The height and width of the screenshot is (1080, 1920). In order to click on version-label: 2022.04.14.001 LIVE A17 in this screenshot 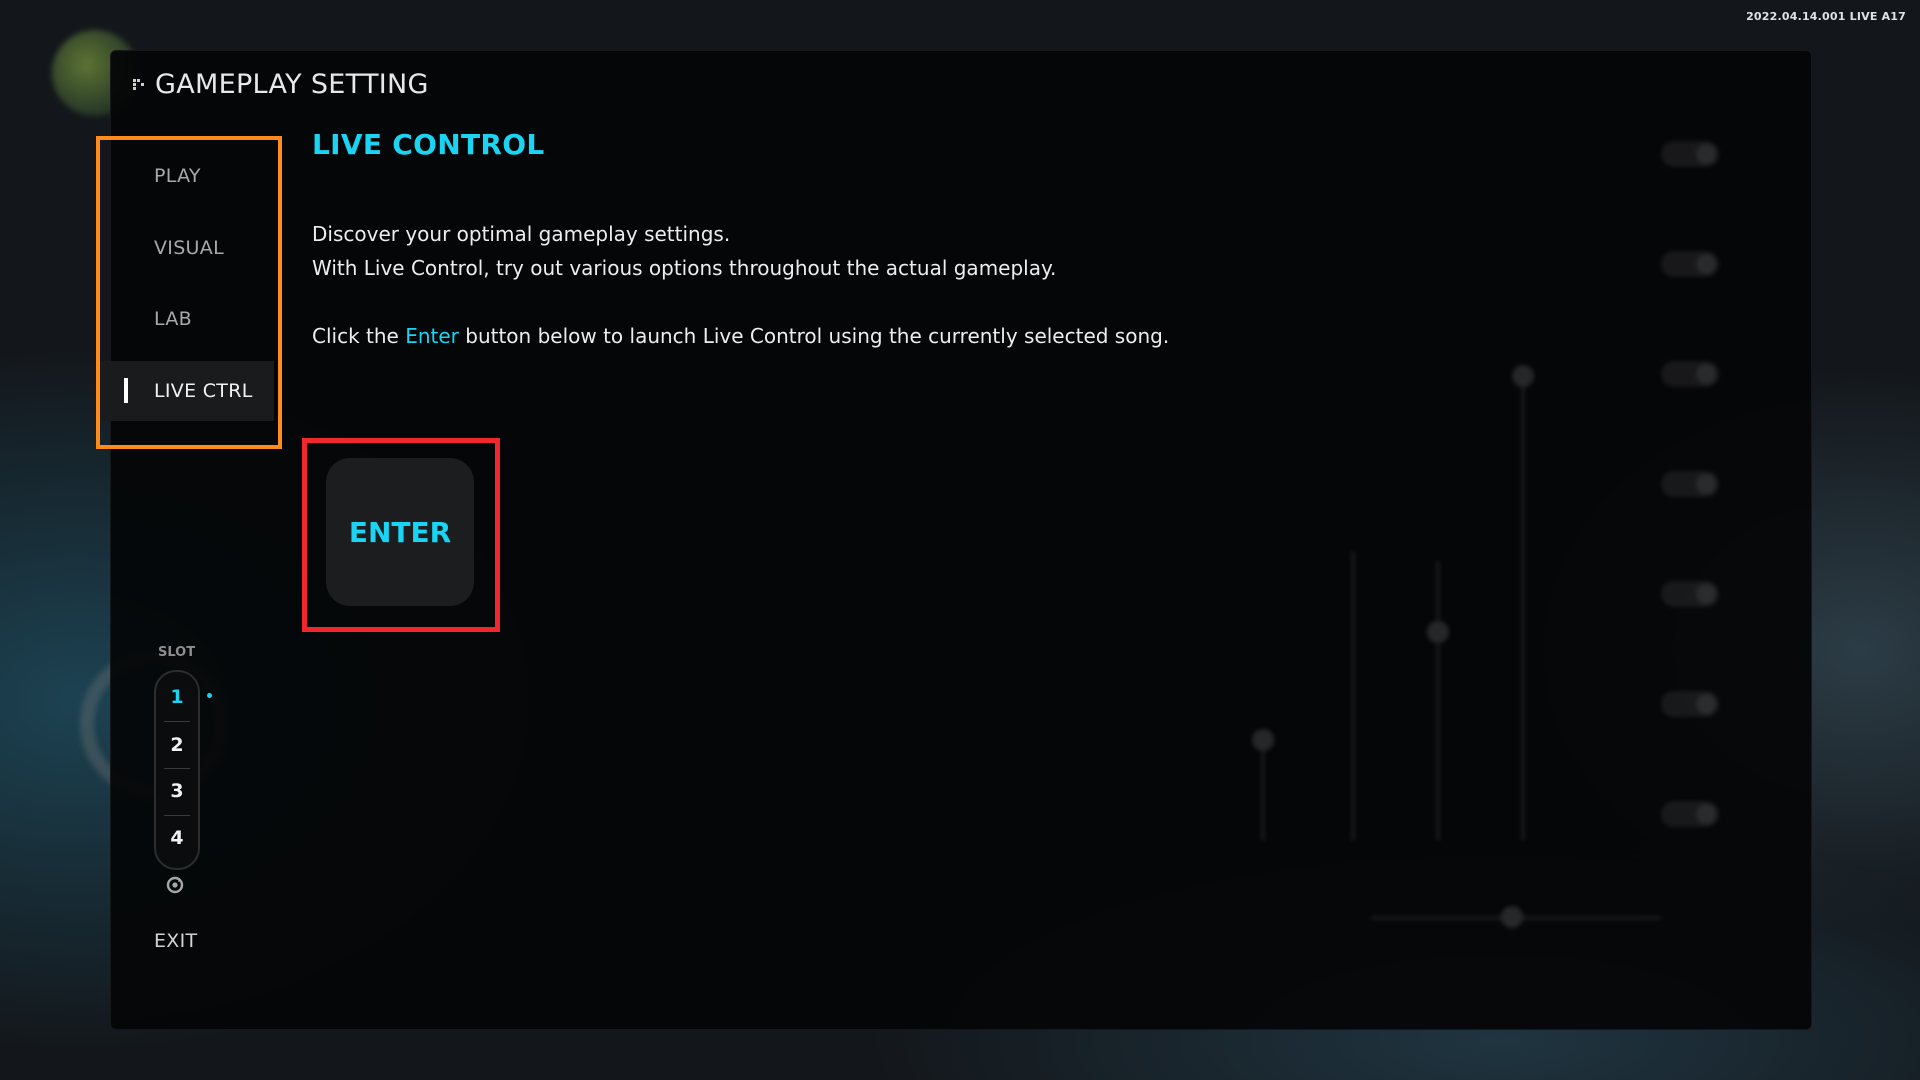, I will do `click(1826, 16)`.